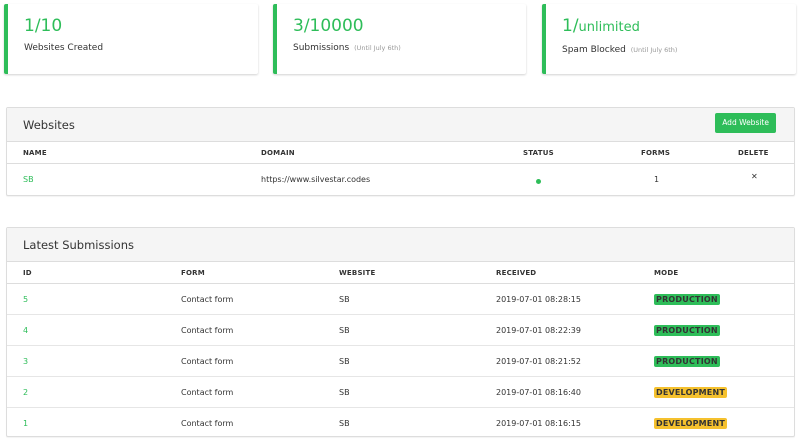 This screenshot has width=800, height=441. I want to click on website-name-link: SB, so click(28, 179).